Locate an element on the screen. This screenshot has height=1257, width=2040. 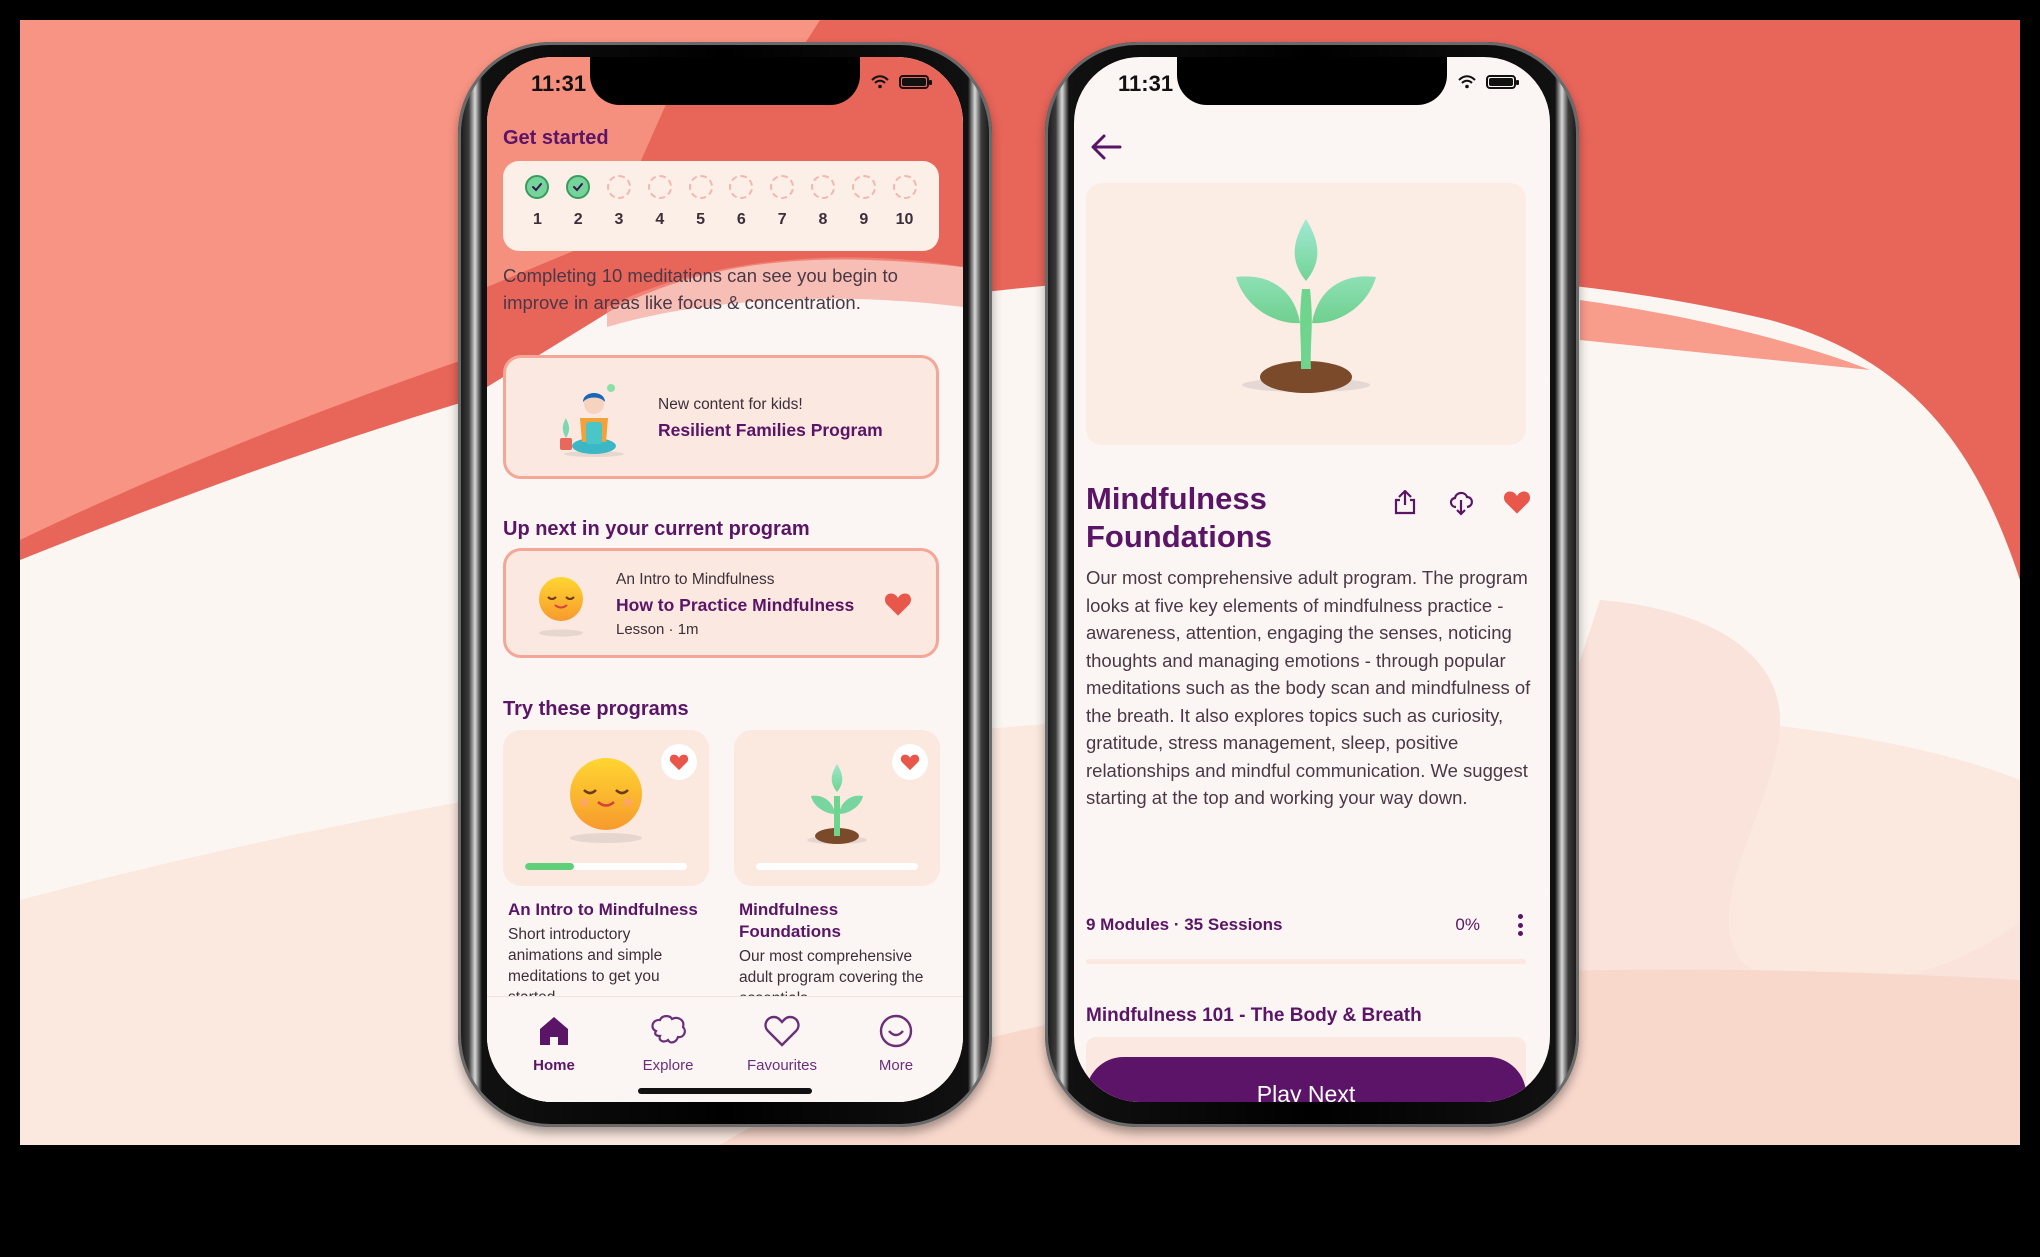
tab-label: Favourites is located at coordinates (782, 1065).